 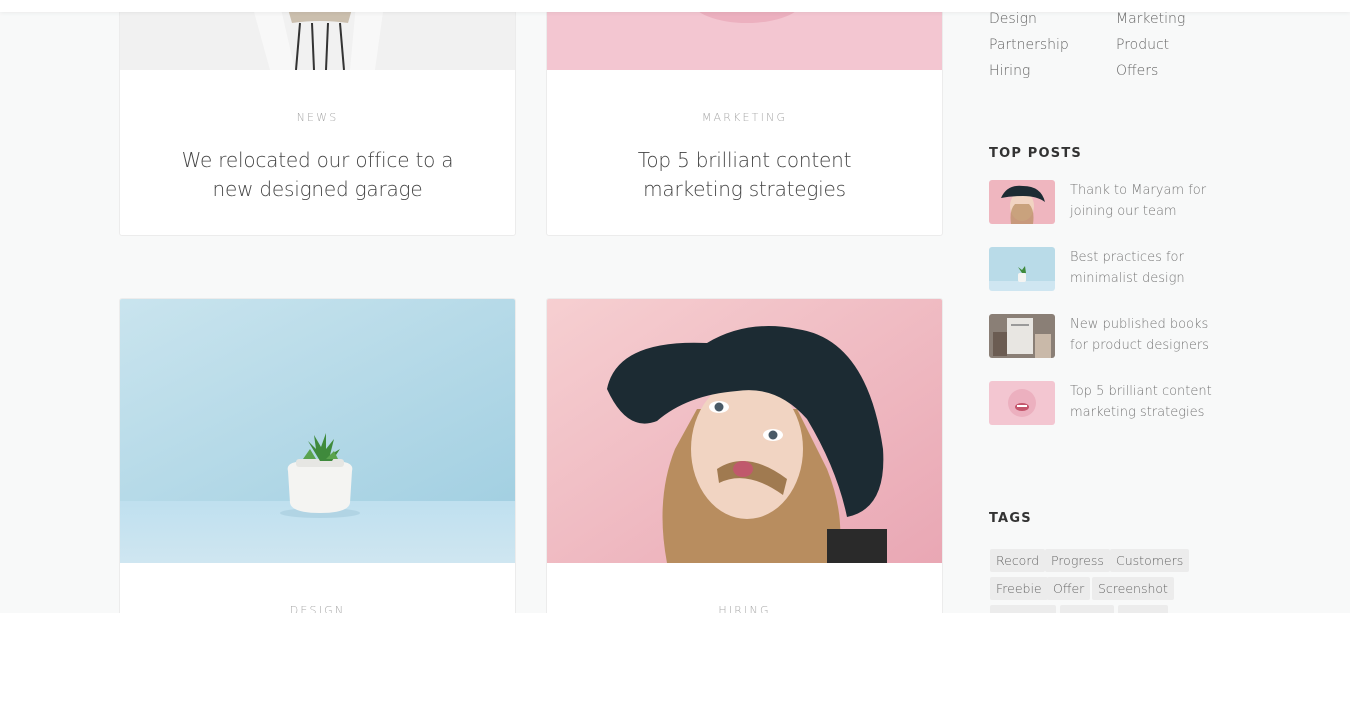 What do you see at coordinates (1069, 588) in the screenshot?
I see `tag-offer: Offer` at bounding box center [1069, 588].